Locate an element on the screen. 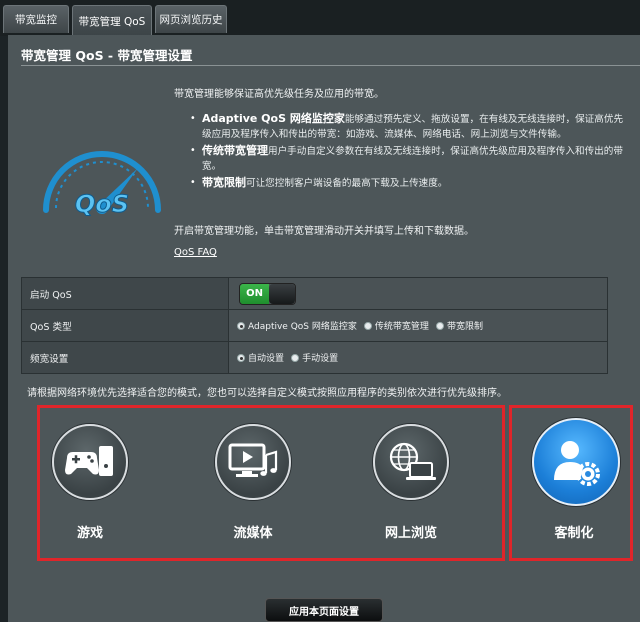 The height and width of the screenshot is (622, 640). setting-row-qos-type: QoS 类型 Adaptive QoS 网络监控家 传统带宽管理 带宽限制 is located at coordinates (314, 325).